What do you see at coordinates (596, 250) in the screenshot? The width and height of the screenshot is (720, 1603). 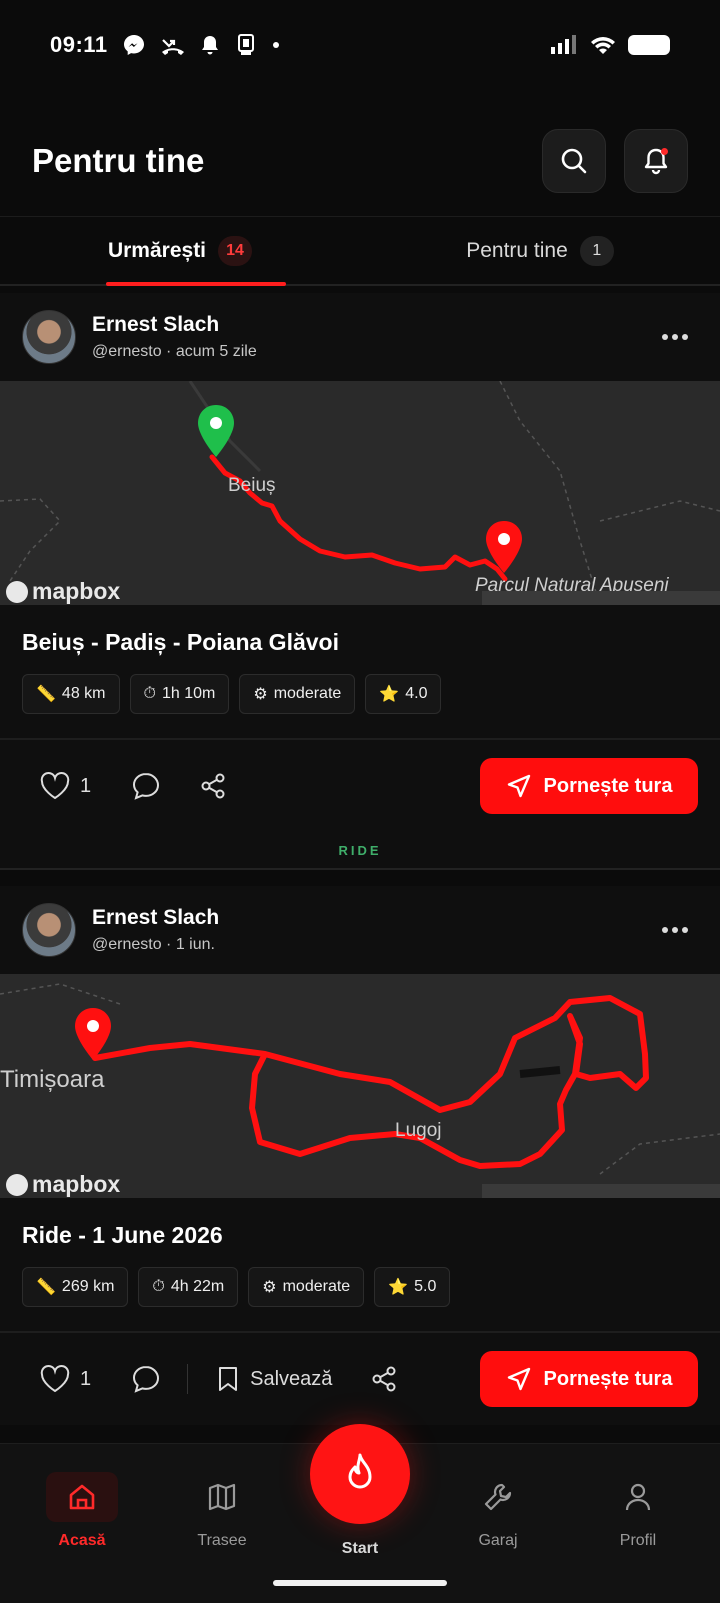 I see `tab-badge: 1` at bounding box center [596, 250].